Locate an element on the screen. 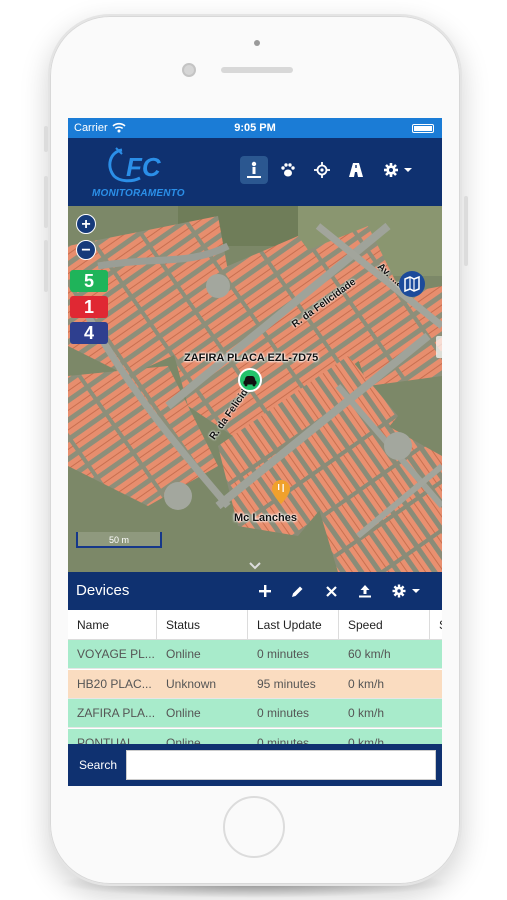 The width and height of the screenshot is (507, 900). pencil-icon is located at coordinates (296, 591).